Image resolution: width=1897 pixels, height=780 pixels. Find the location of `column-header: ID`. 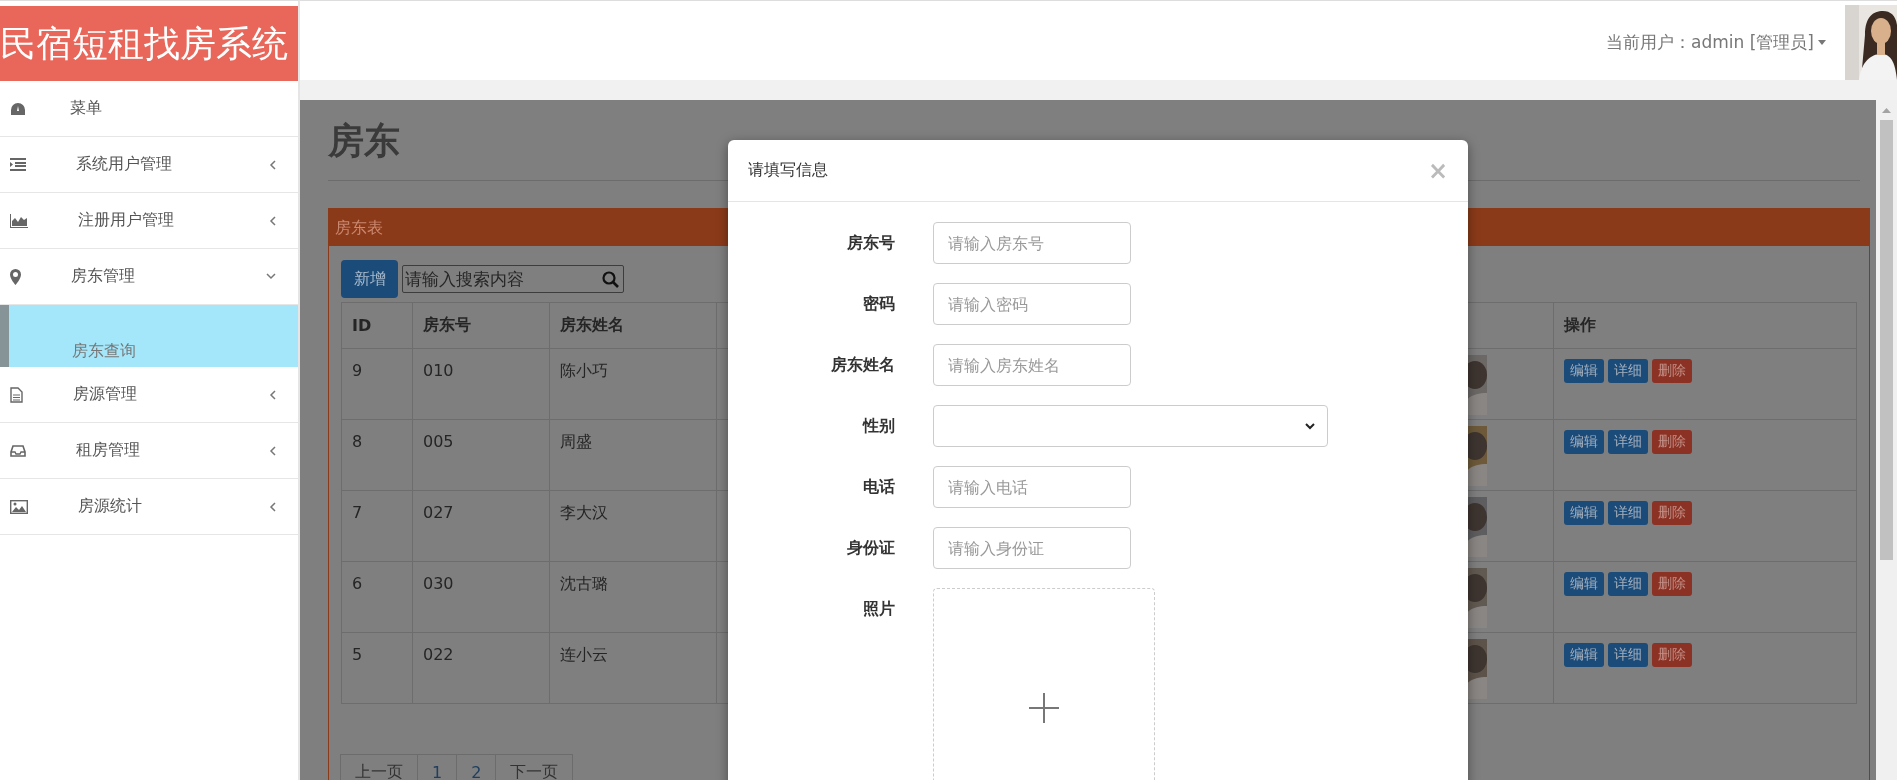

column-header: ID is located at coordinates (377, 325).